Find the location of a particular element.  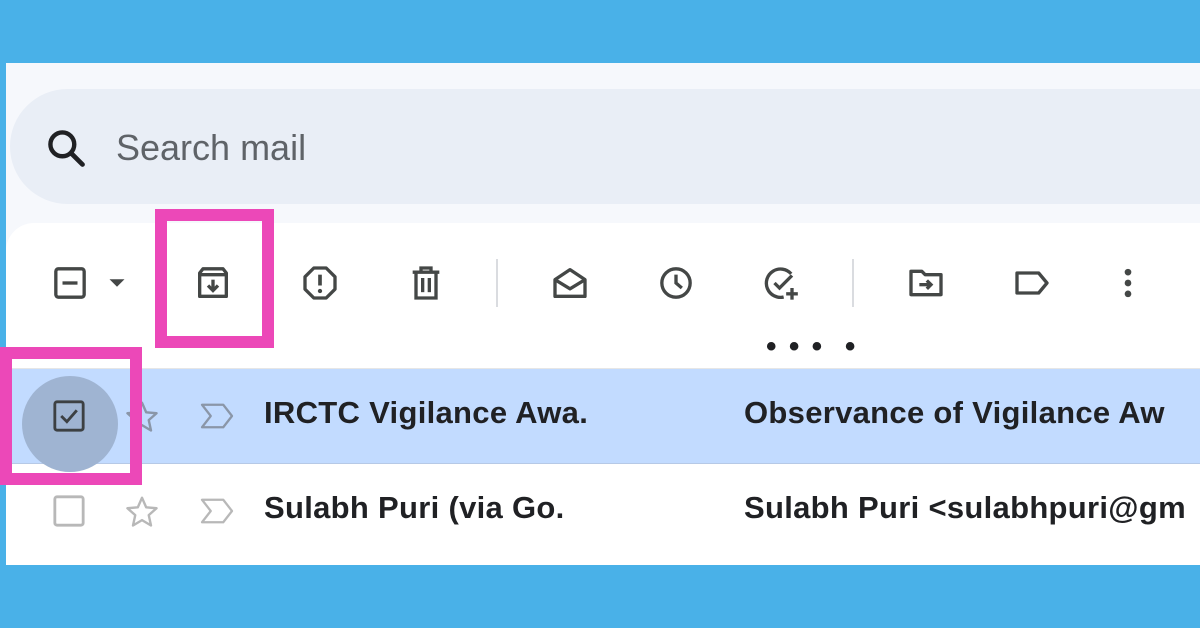

partial-row-above: • • • • is located at coordinates (603, 353).